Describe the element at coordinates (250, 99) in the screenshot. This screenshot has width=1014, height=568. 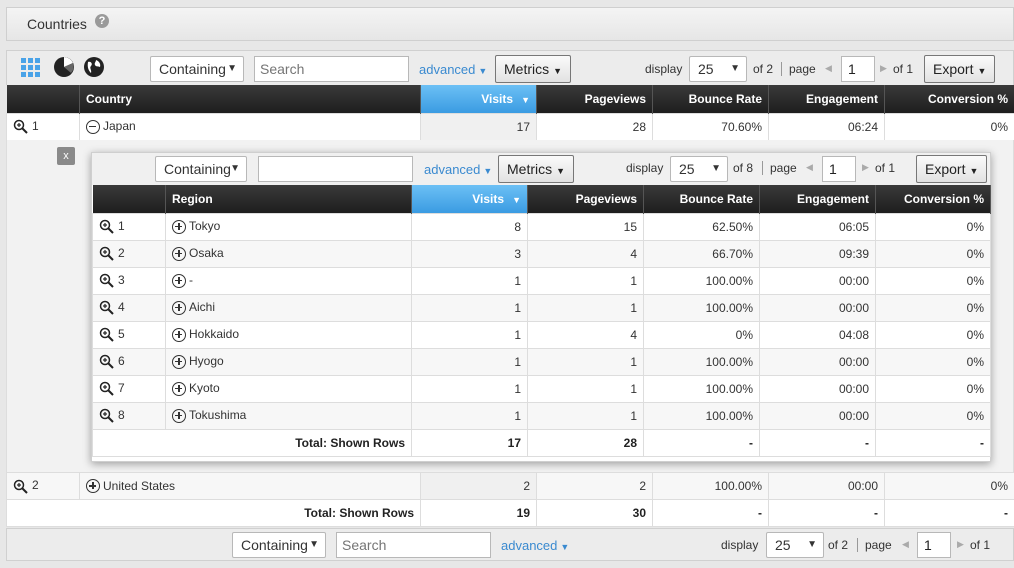
I see `column-header-country: Country` at that location.